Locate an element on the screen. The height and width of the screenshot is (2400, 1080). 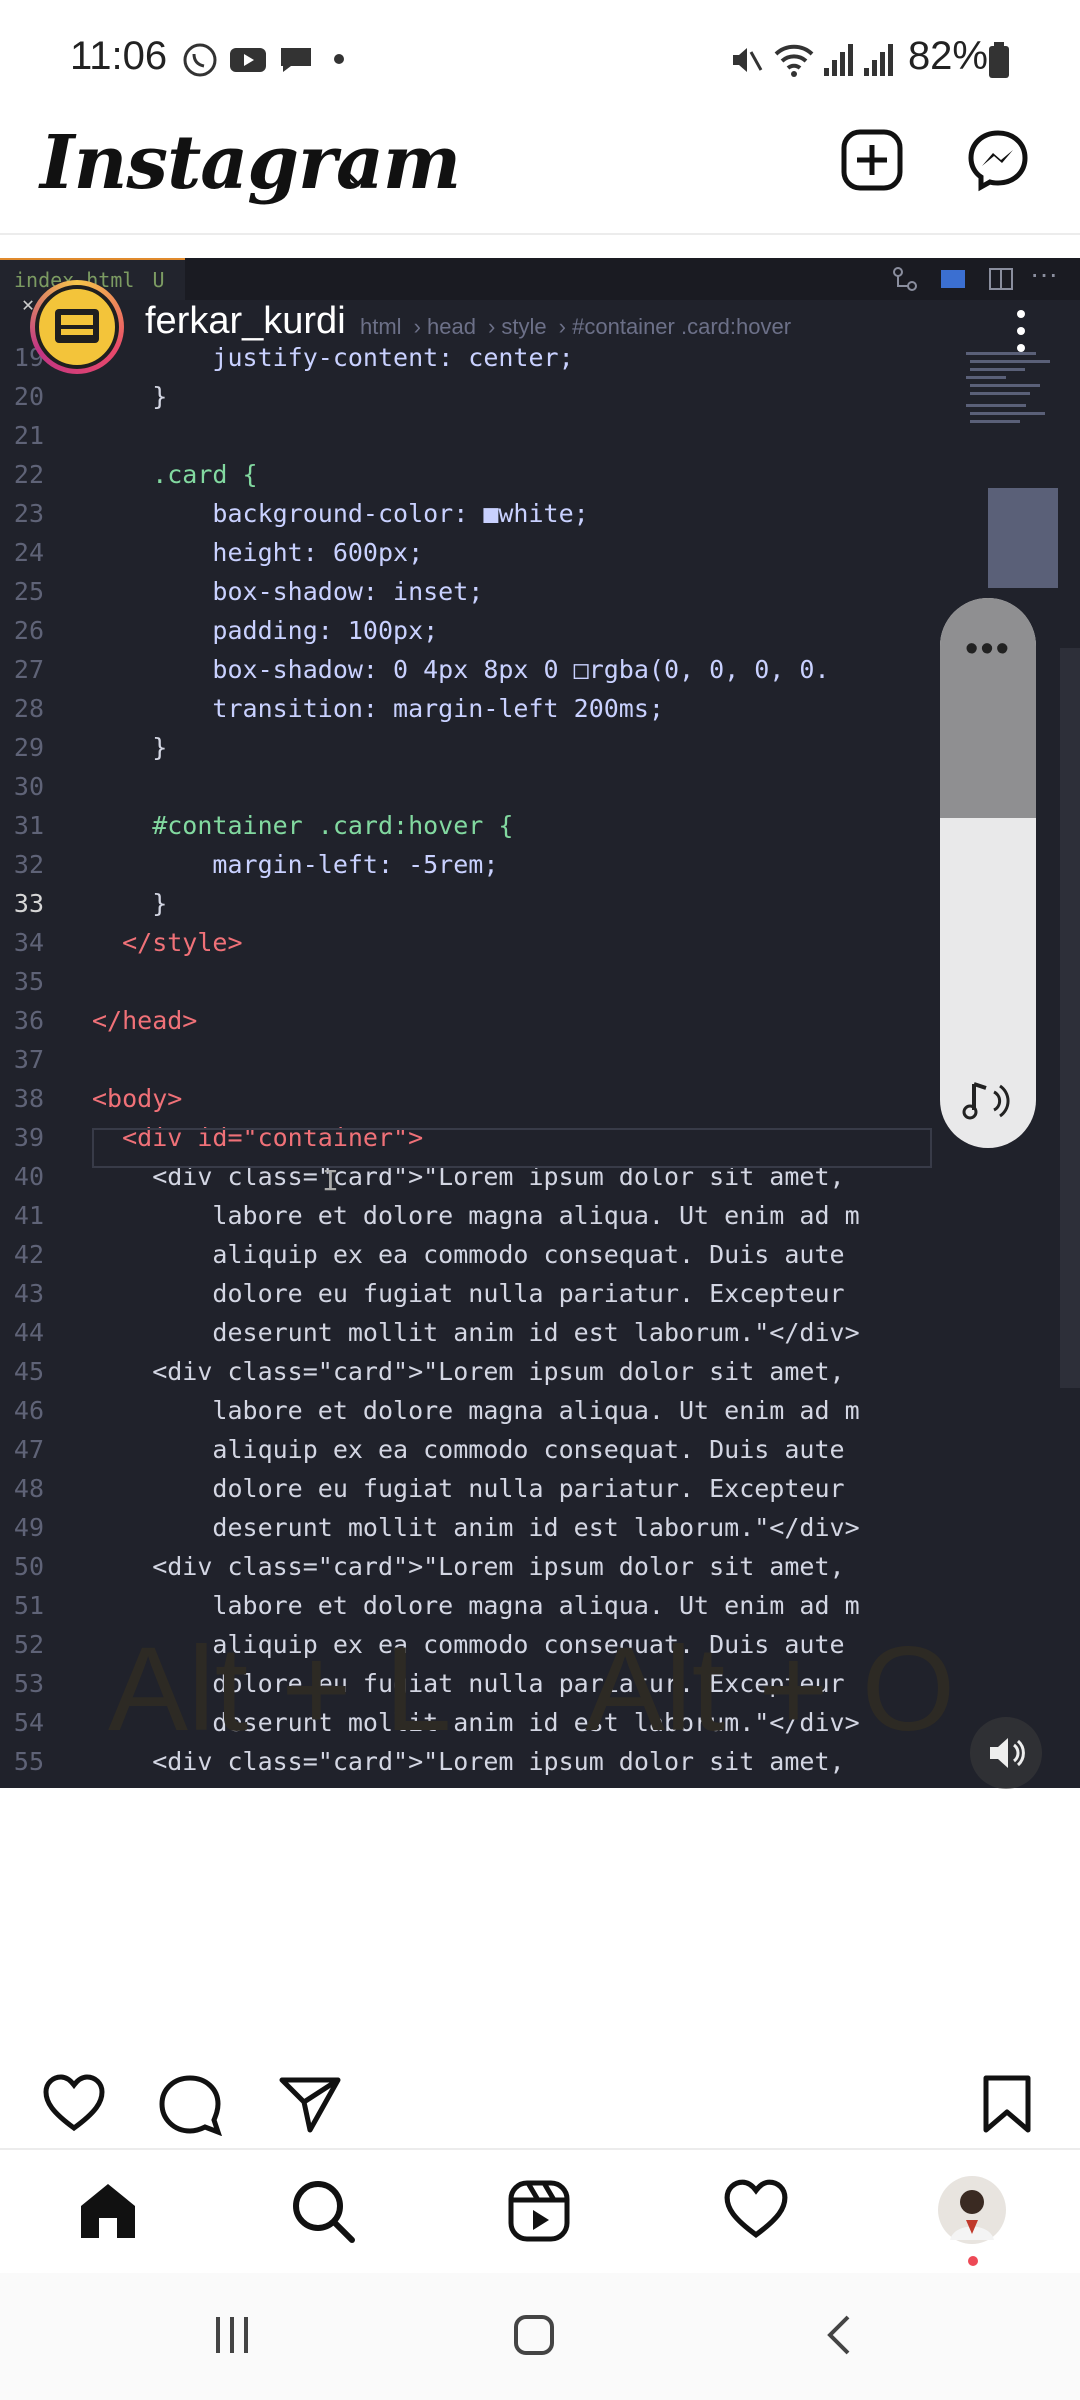
profile-avatar is located at coordinates (972, 2212).